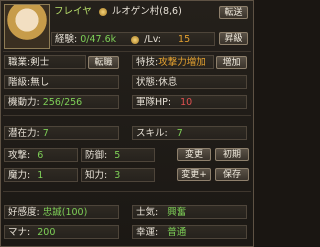 Image resolution: width=320 pixels, height=247 pixels. I want to click on army-hp-field: 軍隊HP: 10, so click(189, 102).